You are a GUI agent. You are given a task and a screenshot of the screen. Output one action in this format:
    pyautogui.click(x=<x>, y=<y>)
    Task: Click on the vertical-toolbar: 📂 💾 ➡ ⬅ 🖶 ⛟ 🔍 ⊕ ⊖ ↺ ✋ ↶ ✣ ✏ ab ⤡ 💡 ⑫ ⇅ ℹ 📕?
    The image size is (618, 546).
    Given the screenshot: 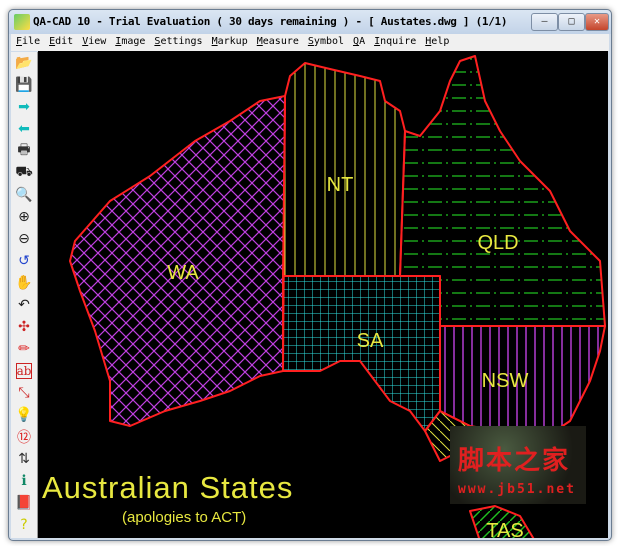 What is the action you would take?
    pyautogui.click(x=24, y=295)
    